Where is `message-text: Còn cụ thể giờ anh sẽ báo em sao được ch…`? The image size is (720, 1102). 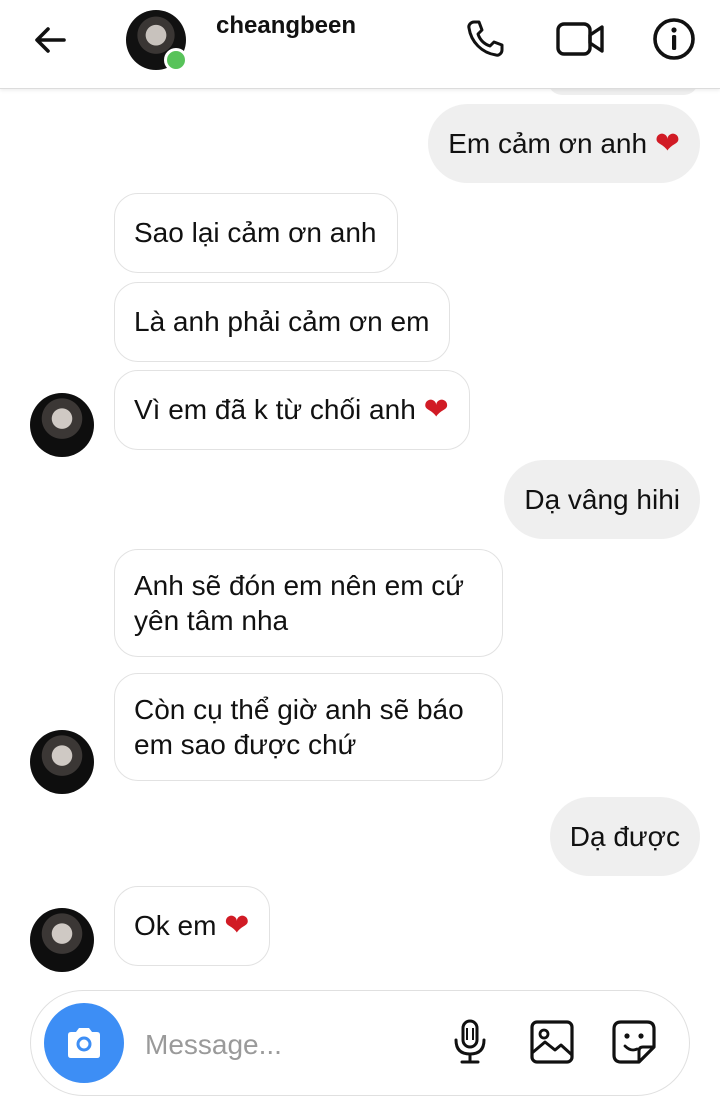 message-text: Còn cụ thể giờ anh sẽ báo em sao được ch… is located at coordinates (299, 727).